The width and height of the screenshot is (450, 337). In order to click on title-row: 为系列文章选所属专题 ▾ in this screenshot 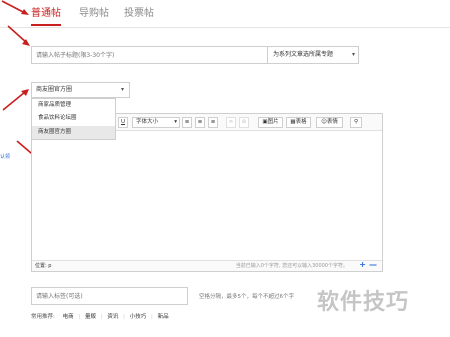, I will do `click(195, 55)`.